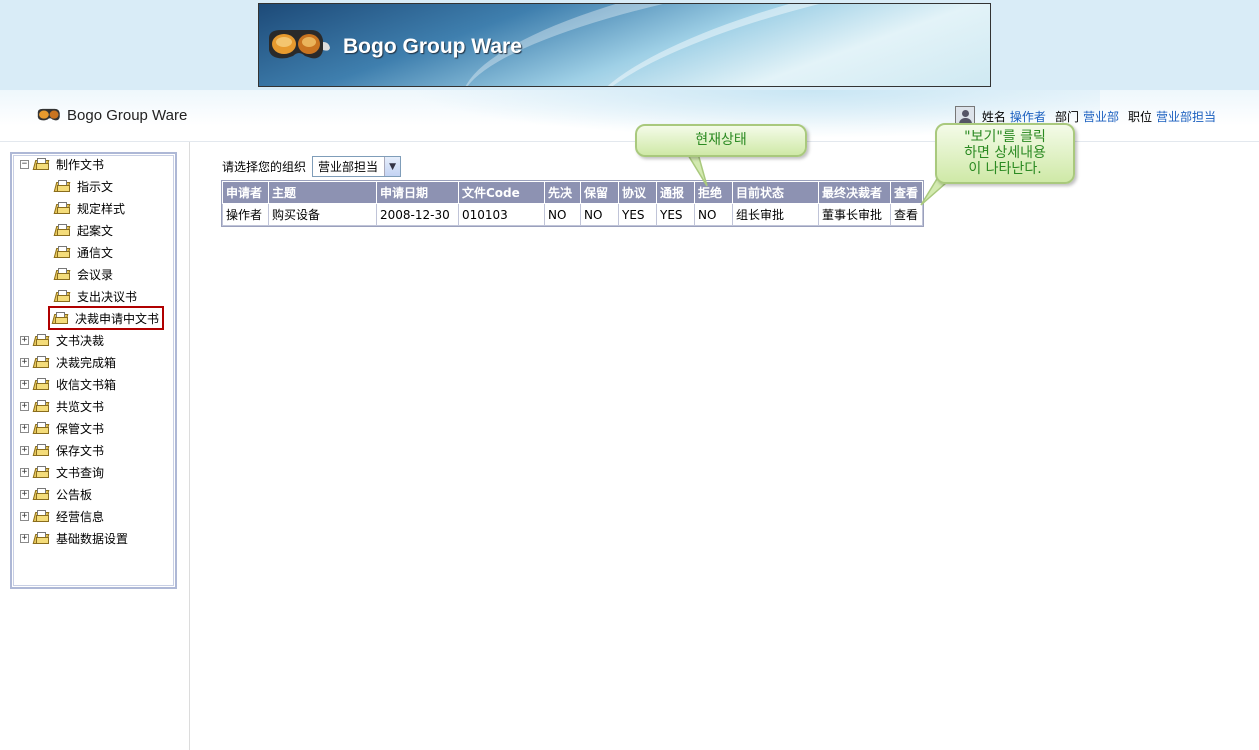 This screenshot has width=1259, height=750. What do you see at coordinates (80, 472) in the screenshot?
I see `sidebar-item-label: 文书查询` at bounding box center [80, 472].